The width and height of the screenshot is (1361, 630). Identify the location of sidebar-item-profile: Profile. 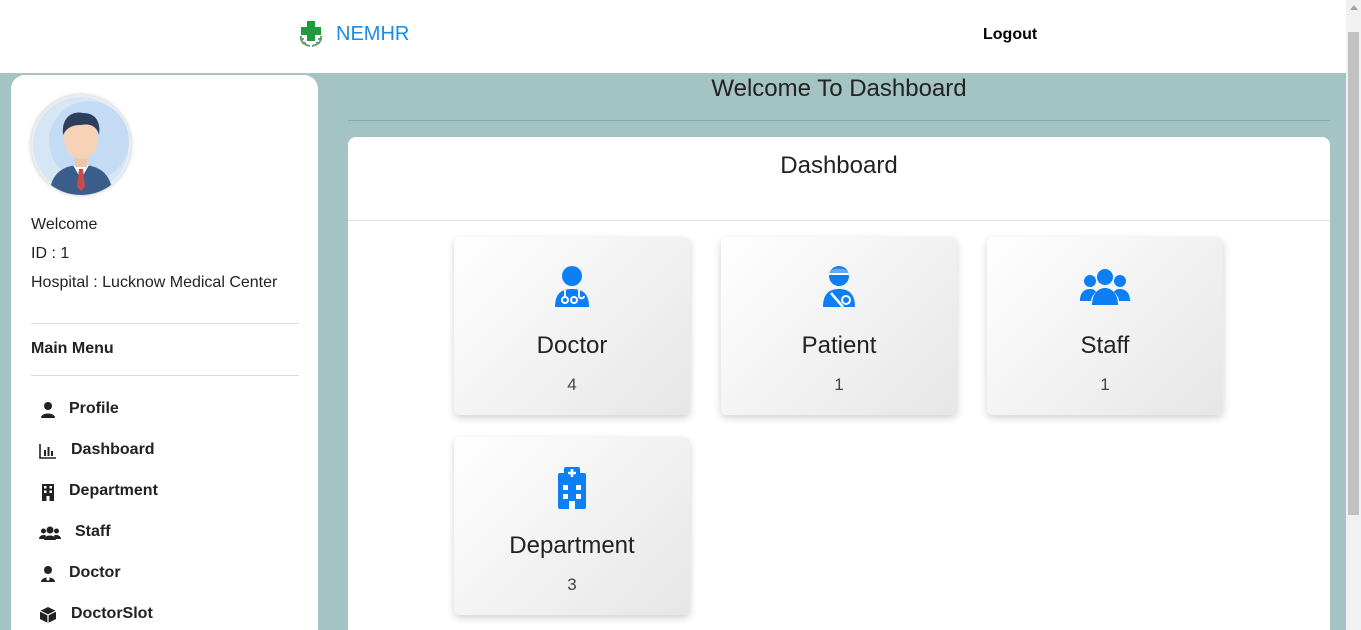
(98, 419).